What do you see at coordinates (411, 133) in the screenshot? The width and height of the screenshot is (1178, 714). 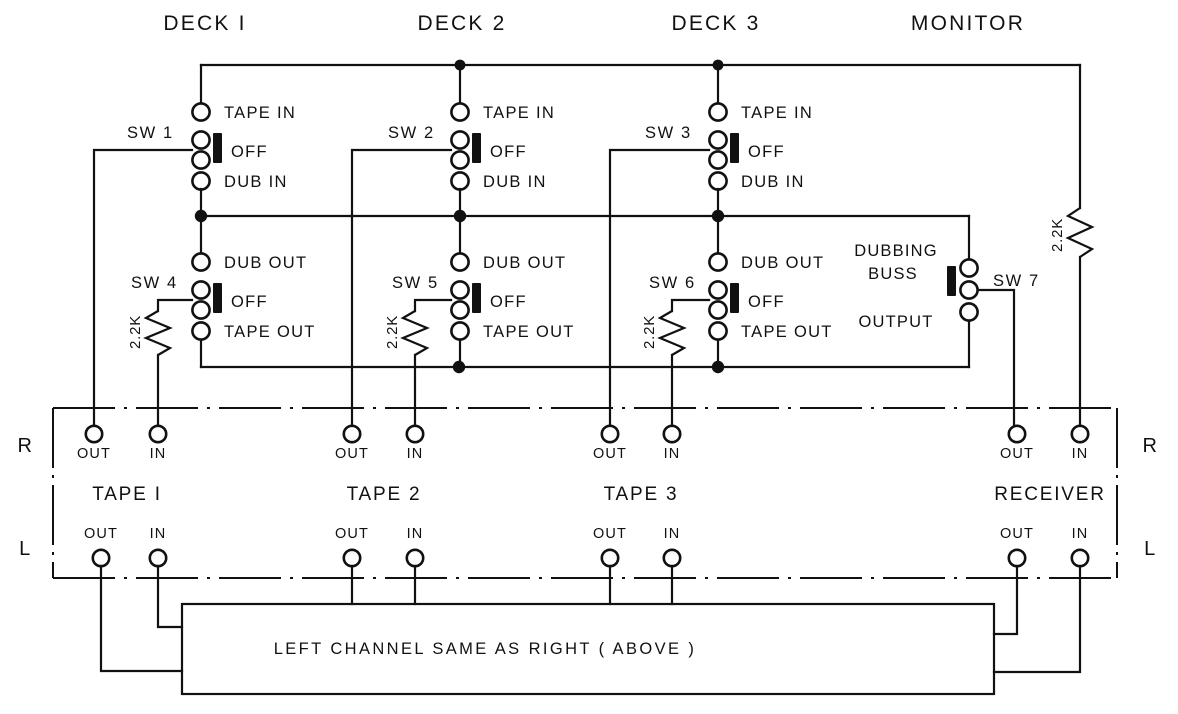 I see `switch-label-sw2: SW 2` at bounding box center [411, 133].